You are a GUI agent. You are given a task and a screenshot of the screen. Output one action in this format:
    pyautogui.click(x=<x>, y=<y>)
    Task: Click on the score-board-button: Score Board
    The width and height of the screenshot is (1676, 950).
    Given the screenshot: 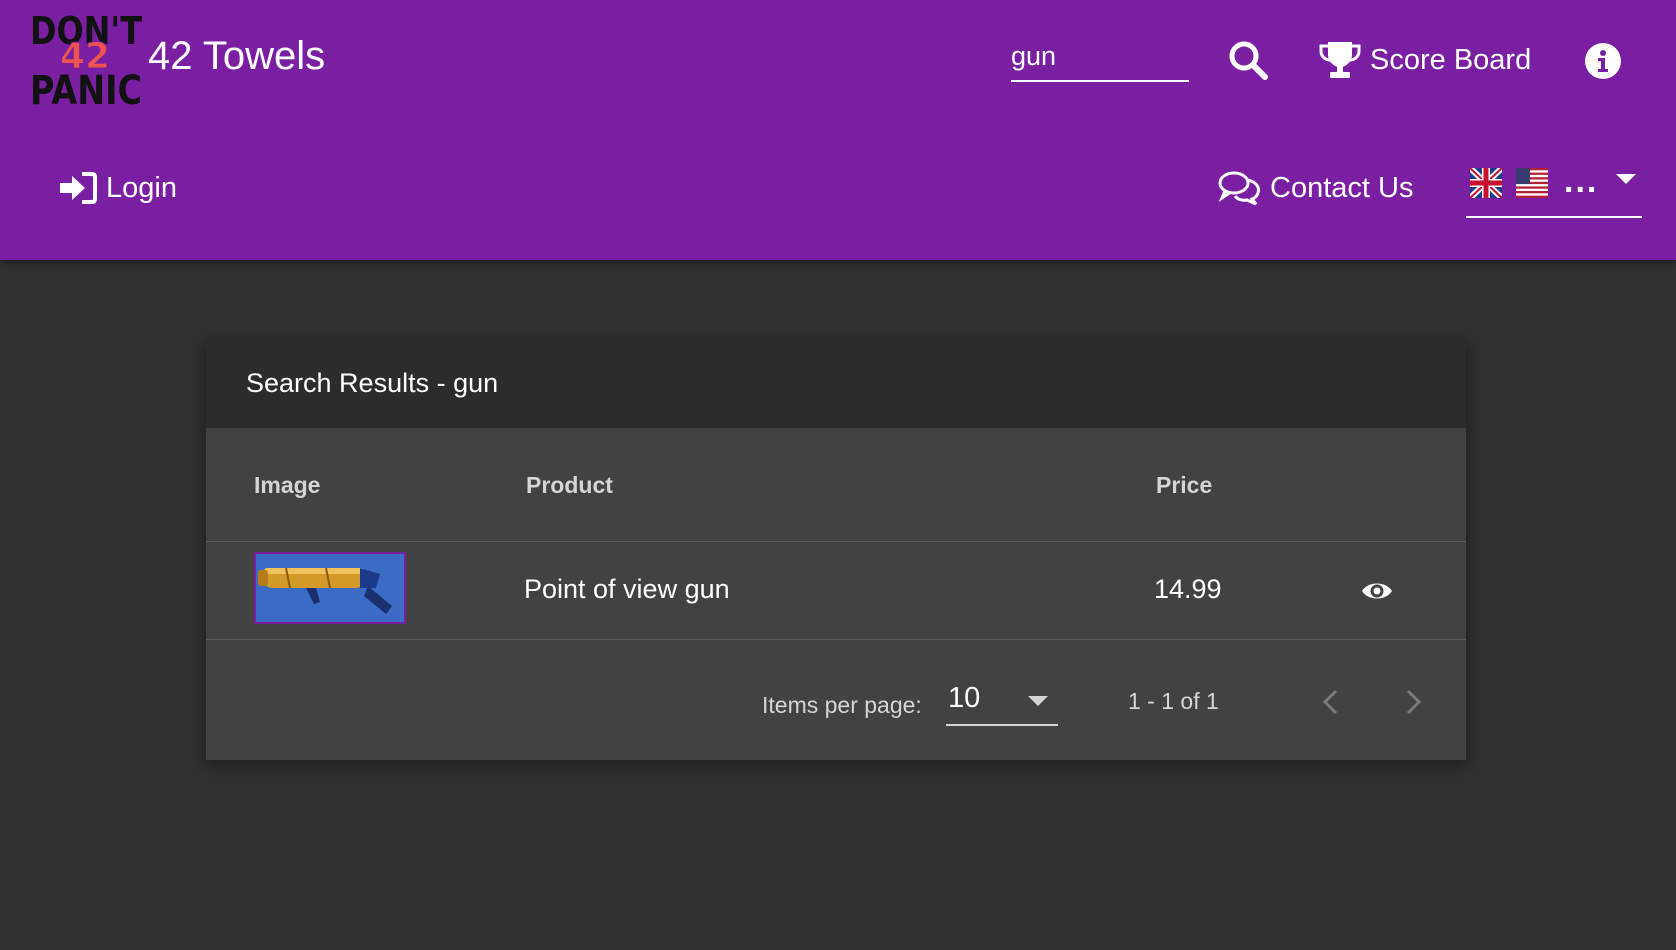 What is the action you would take?
    pyautogui.click(x=1424, y=60)
    